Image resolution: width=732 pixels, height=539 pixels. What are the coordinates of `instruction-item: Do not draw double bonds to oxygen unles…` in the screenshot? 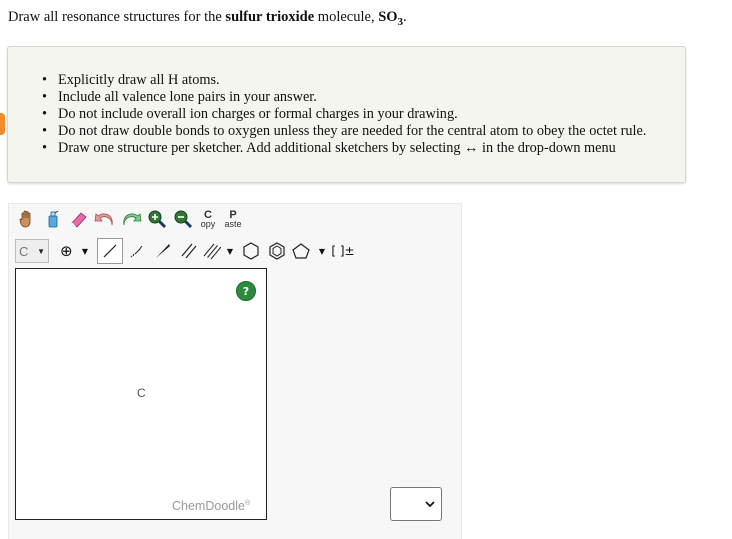 It's located at (344, 131).